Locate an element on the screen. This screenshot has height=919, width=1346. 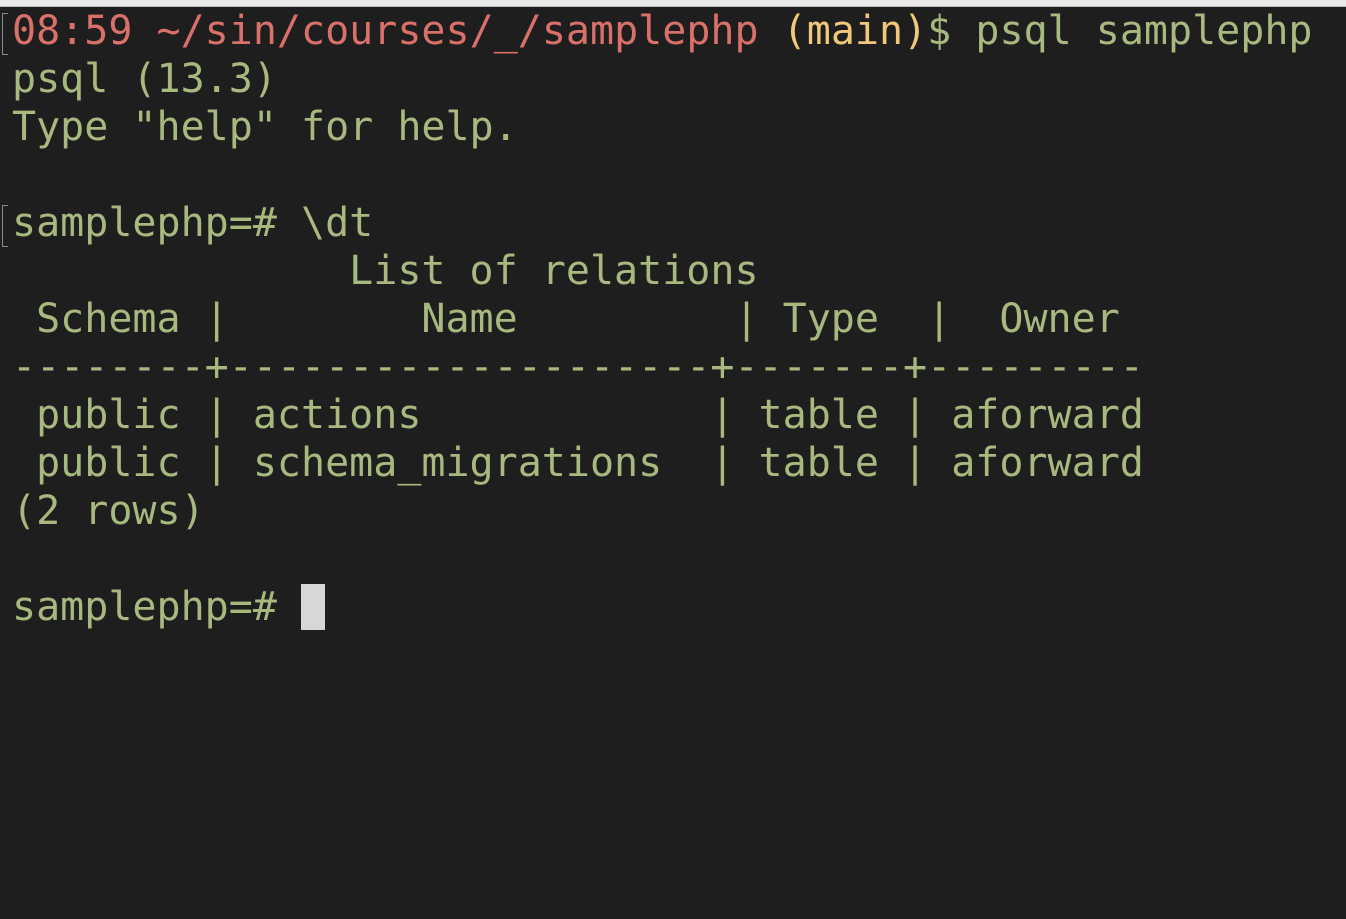
psql-input-line: samplephp=# is located at coordinates (168, 607).